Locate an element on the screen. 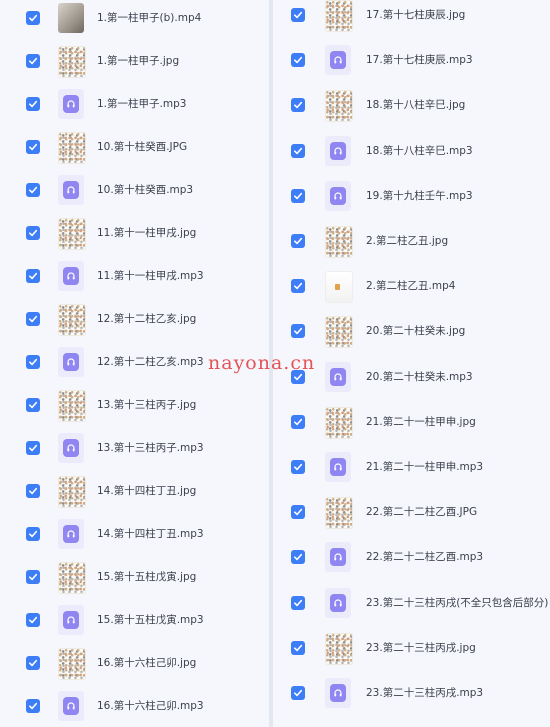 This screenshot has height=727, width=550. file-name: 12.第十二柱乙亥.mp3 is located at coordinates (150, 362).